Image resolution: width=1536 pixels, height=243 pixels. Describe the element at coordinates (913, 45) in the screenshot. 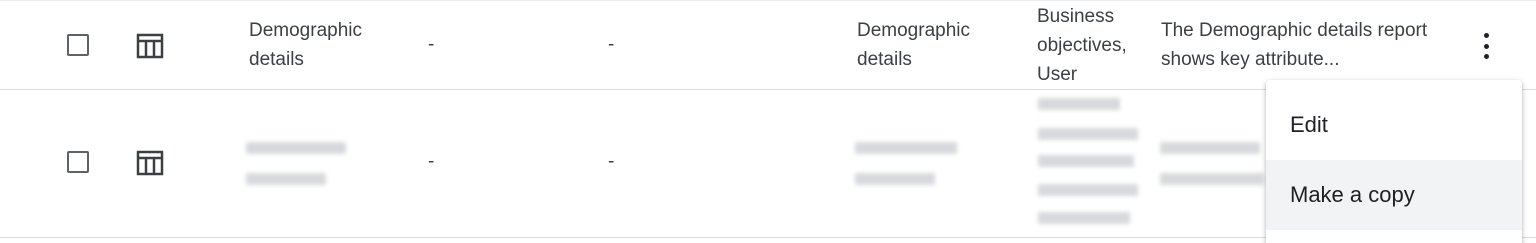

I see `report-category: Demographic details` at that location.